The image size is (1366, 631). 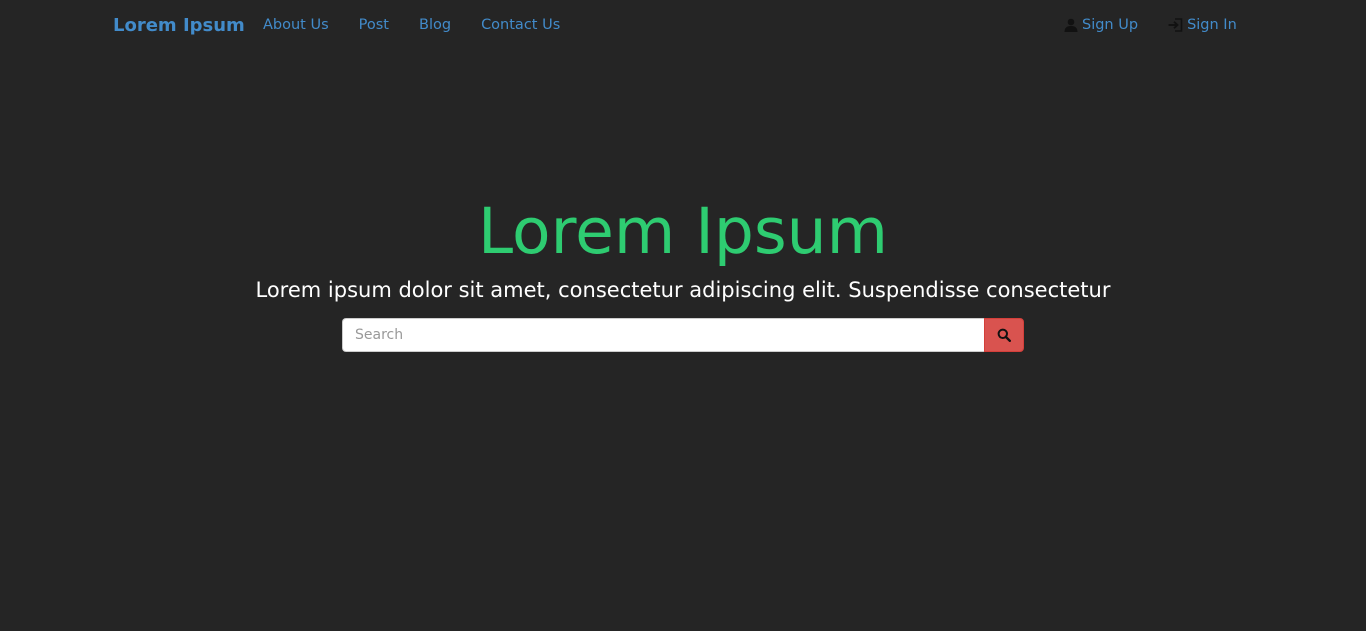 What do you see at coordinates (1150, 25) in the screenshot?
I see `account-nav: Sign Up Sign In` at bounding box center [1150, 25].